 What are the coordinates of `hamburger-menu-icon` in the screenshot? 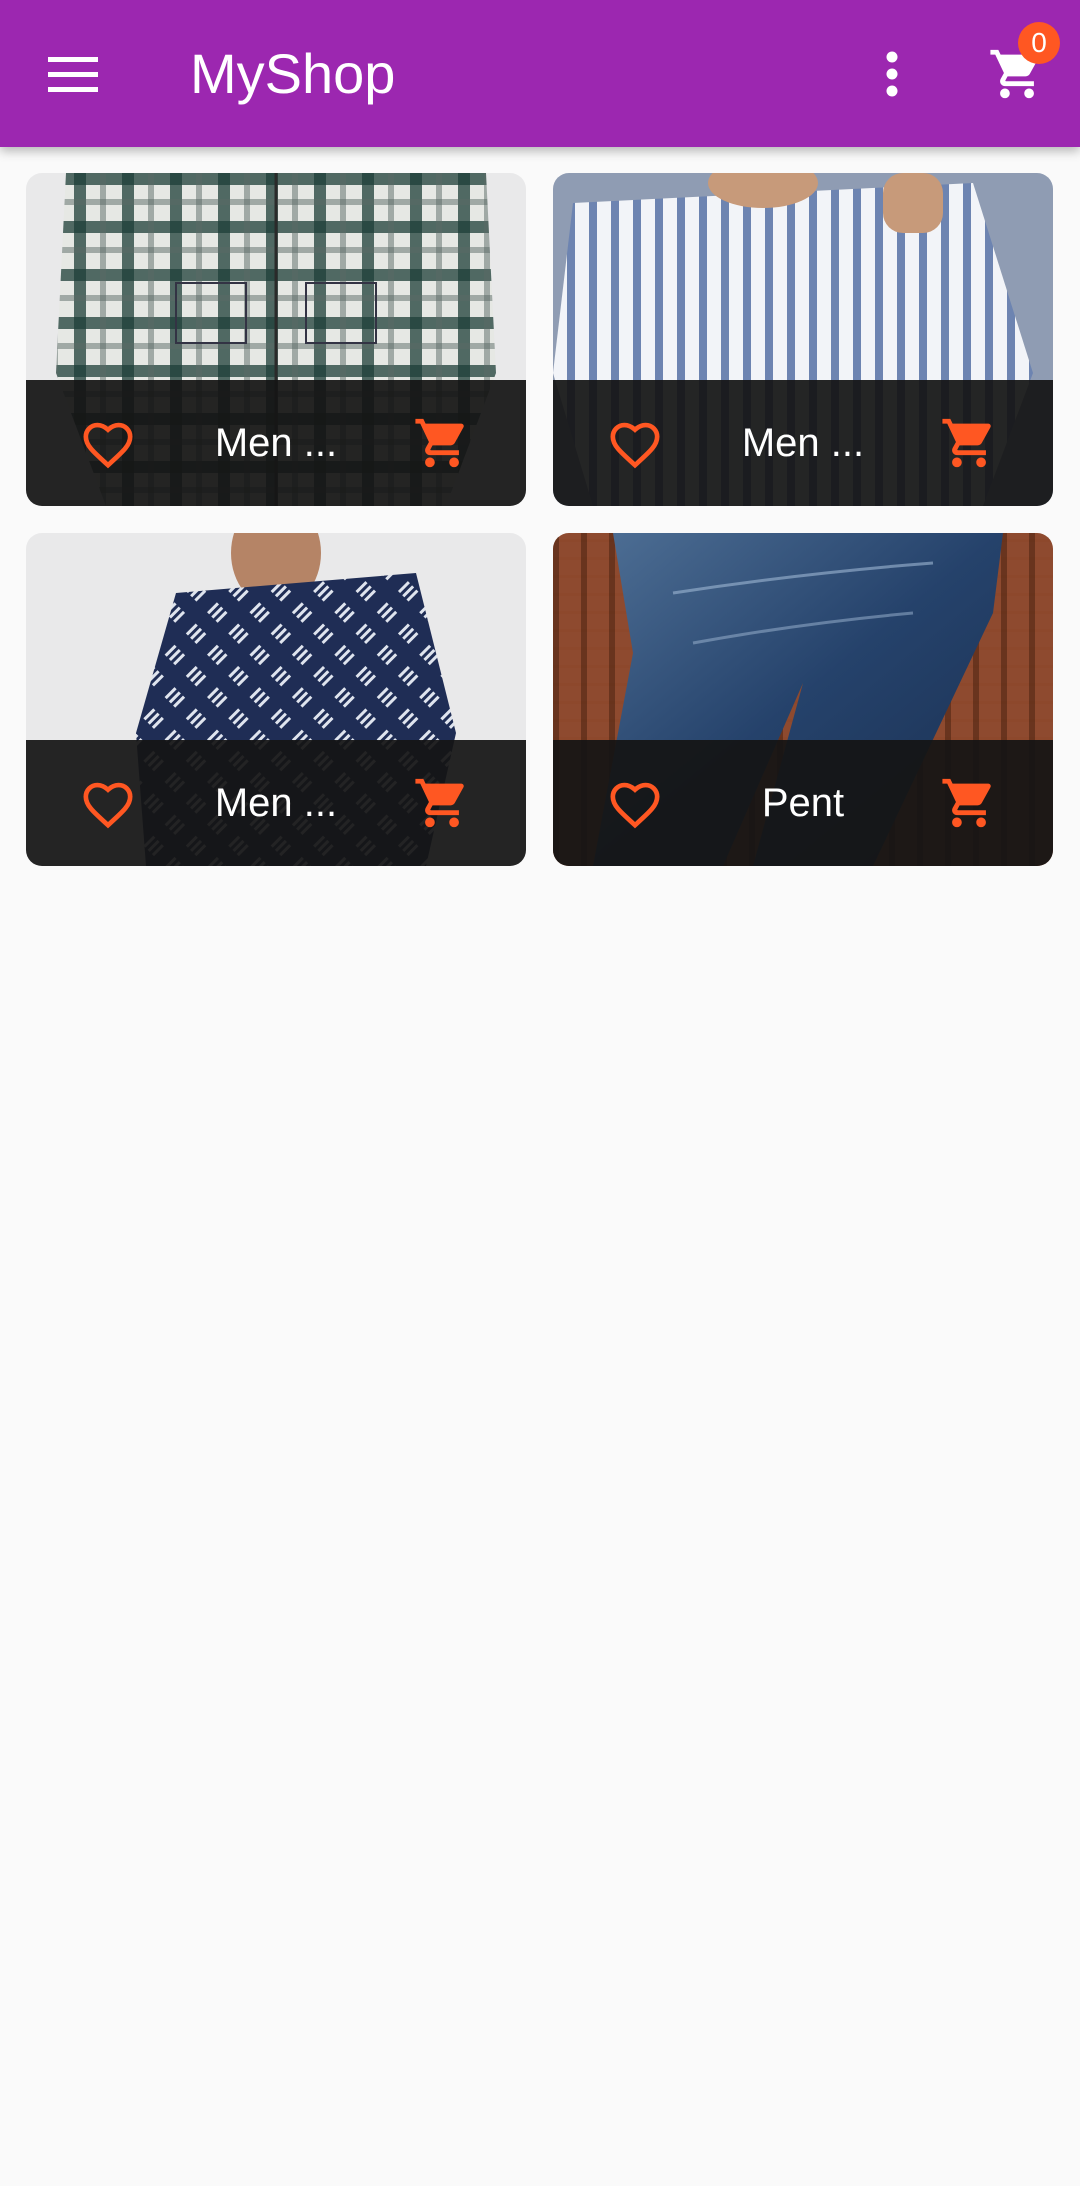 It's located at (73, 74).